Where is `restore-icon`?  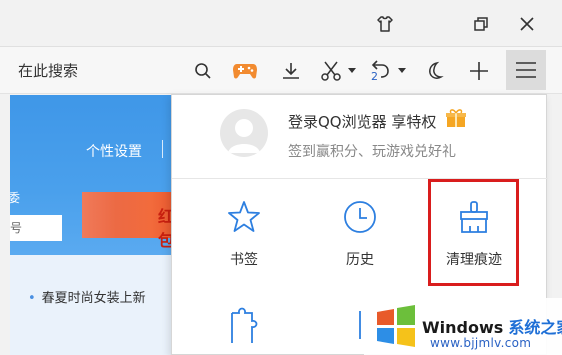
restore-icon is located at coordinates (481, 24).